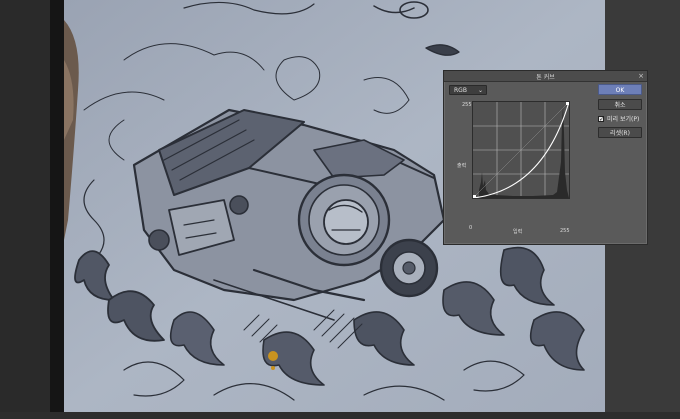 The width and height of the screenshot is (680, 419). What do you see at coordinates (471, 228) in the screenshot?
I see `graph-min-label: 0` at bounding box center [471, 228].